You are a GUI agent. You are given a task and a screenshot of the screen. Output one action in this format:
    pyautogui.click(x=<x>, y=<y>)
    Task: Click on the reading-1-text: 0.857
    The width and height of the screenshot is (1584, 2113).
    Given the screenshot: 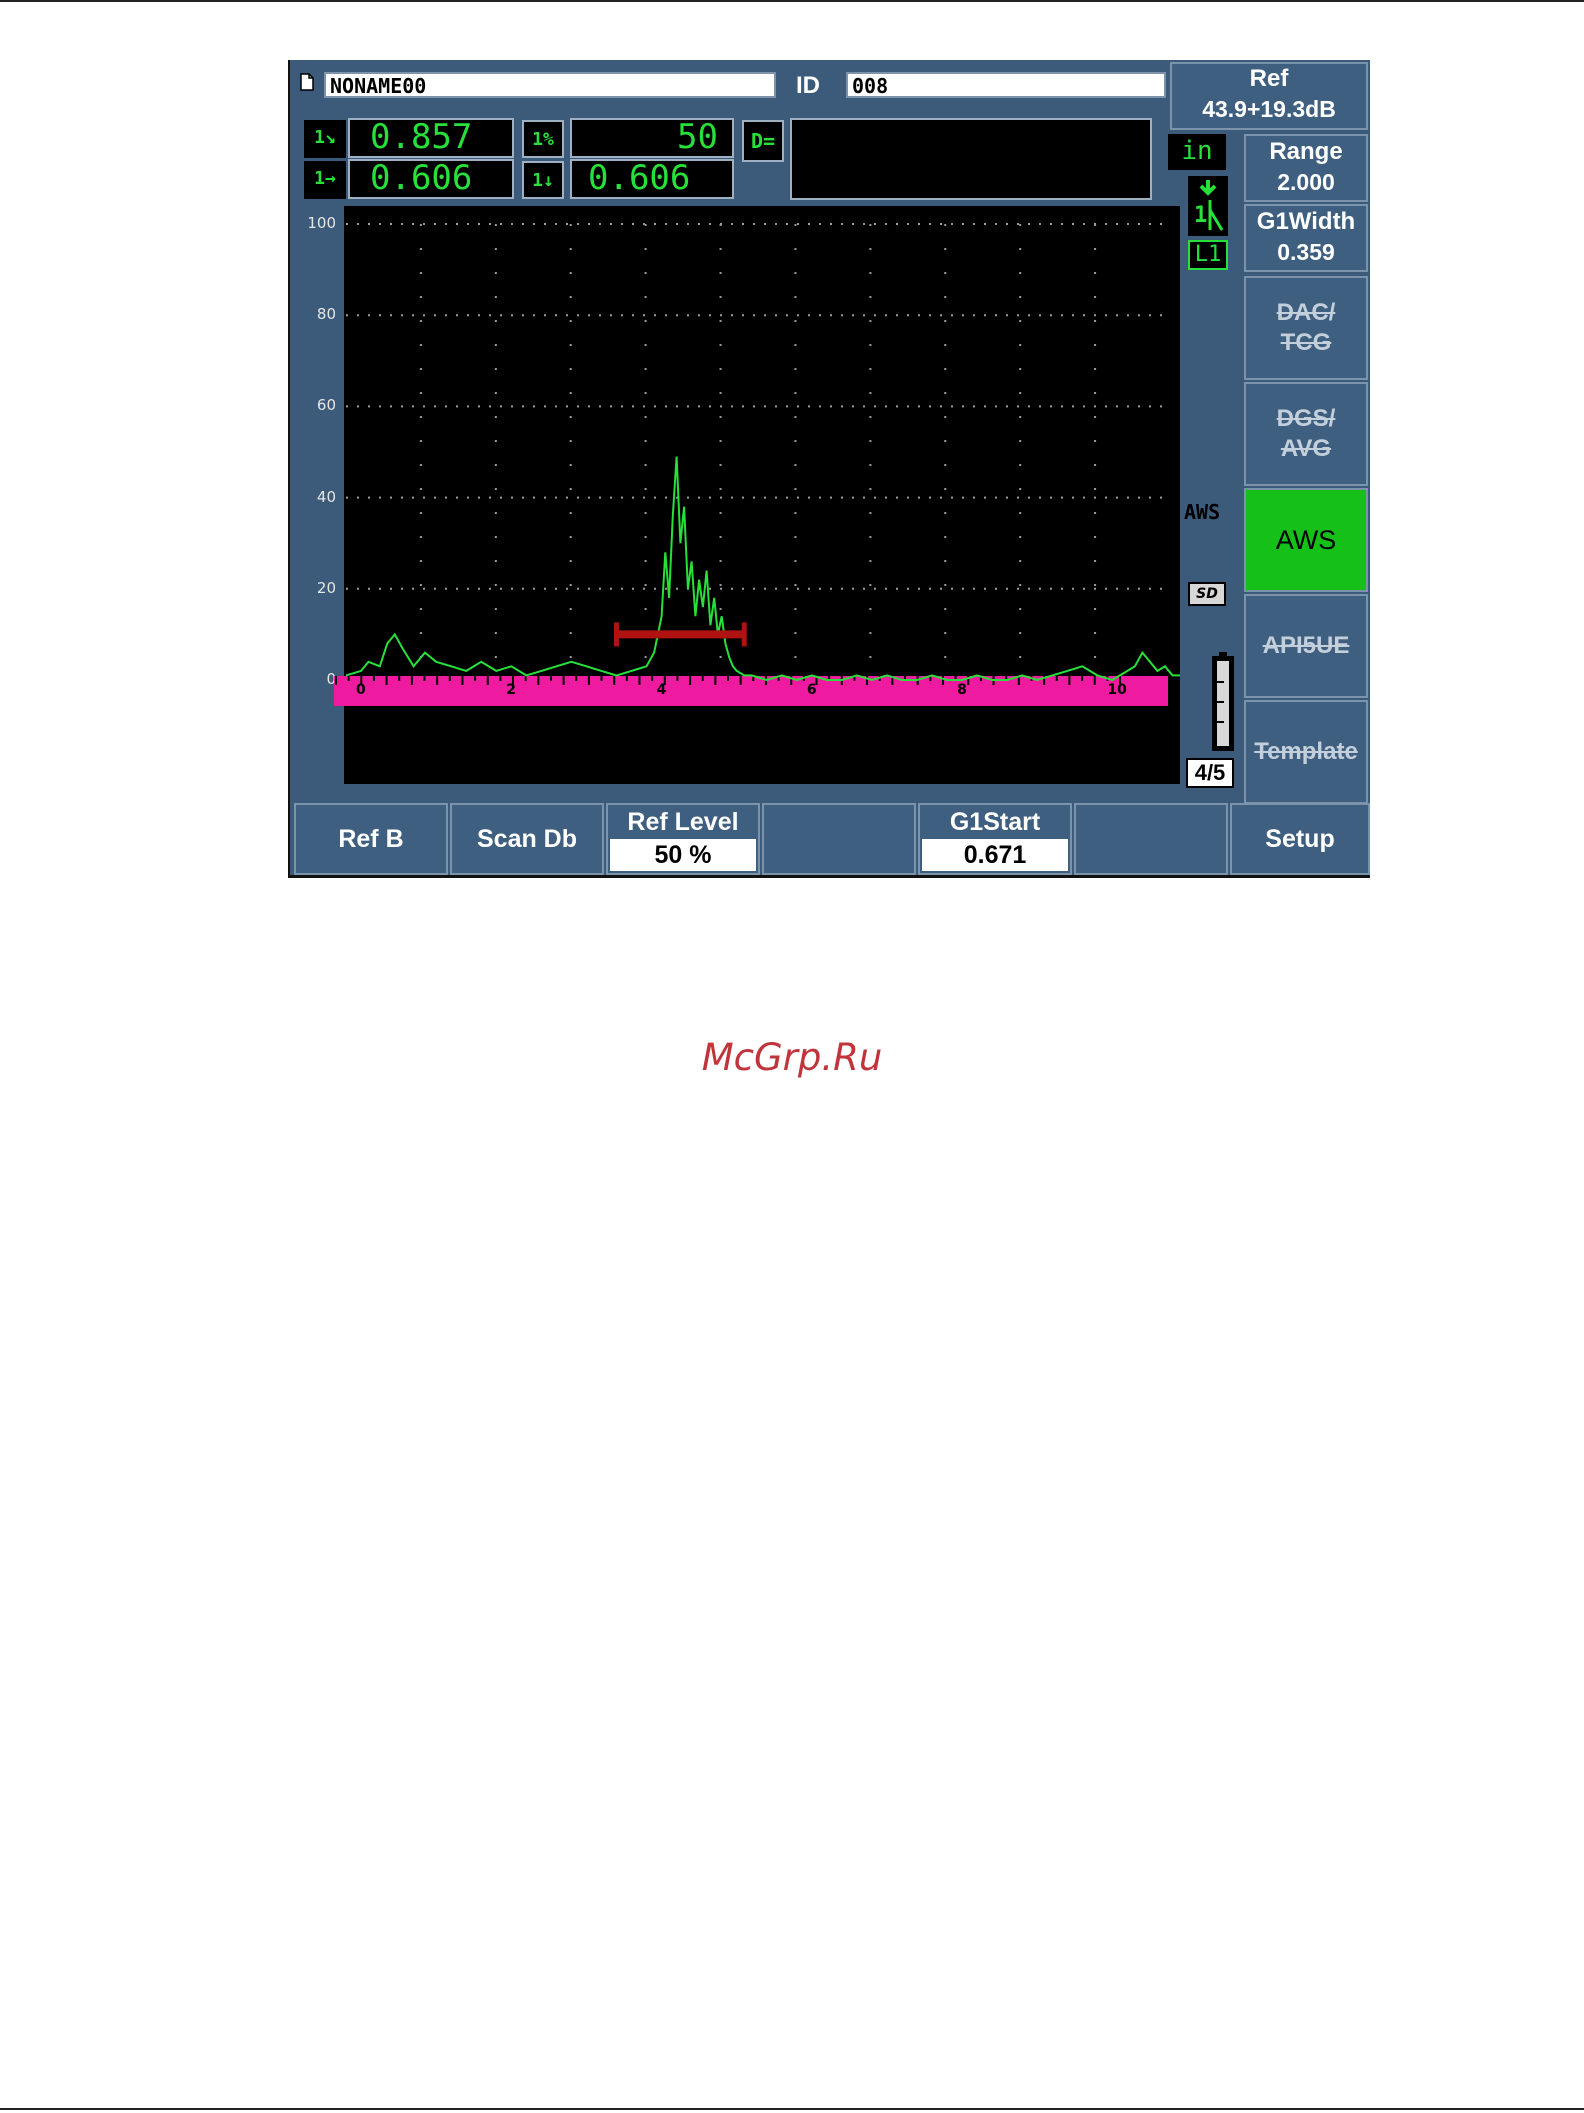 What is the action you would take?
    pyautogui.click(x=421, y=137)
    